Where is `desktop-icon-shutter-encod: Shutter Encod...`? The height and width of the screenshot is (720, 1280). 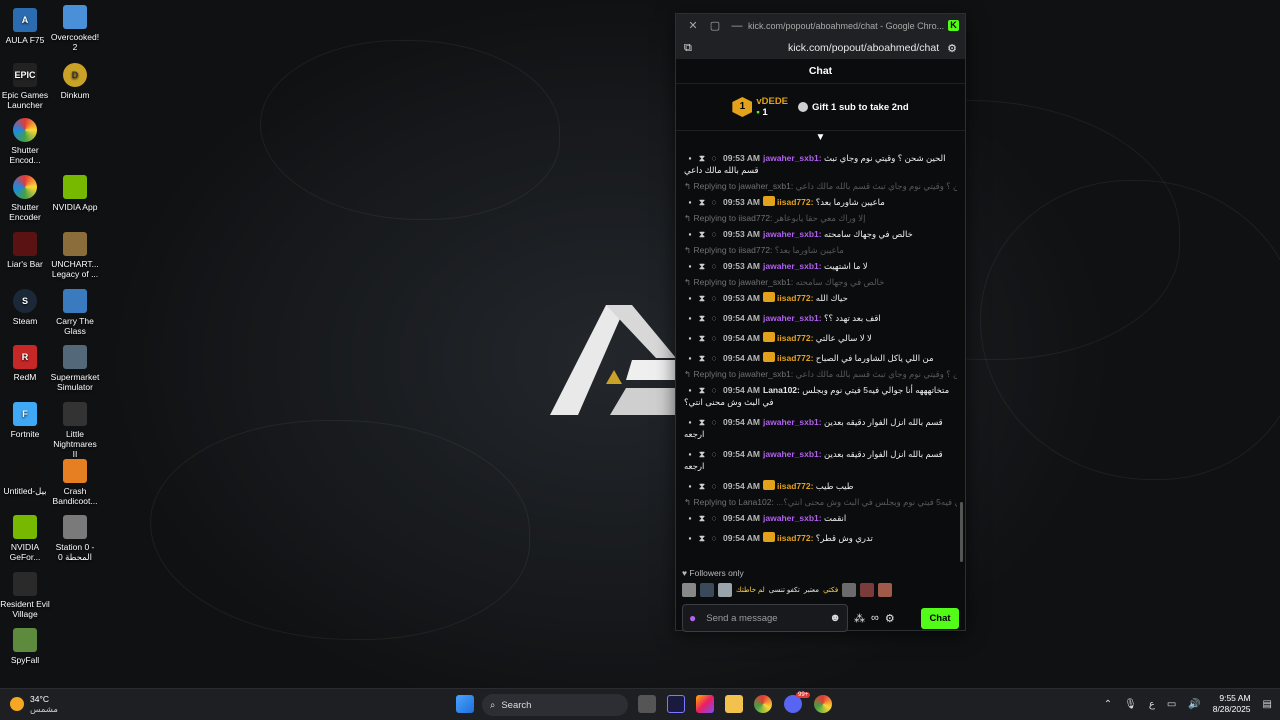
desktop-icon-shutter-encod: Shutter Encod... is located at coordinates (25, 141).